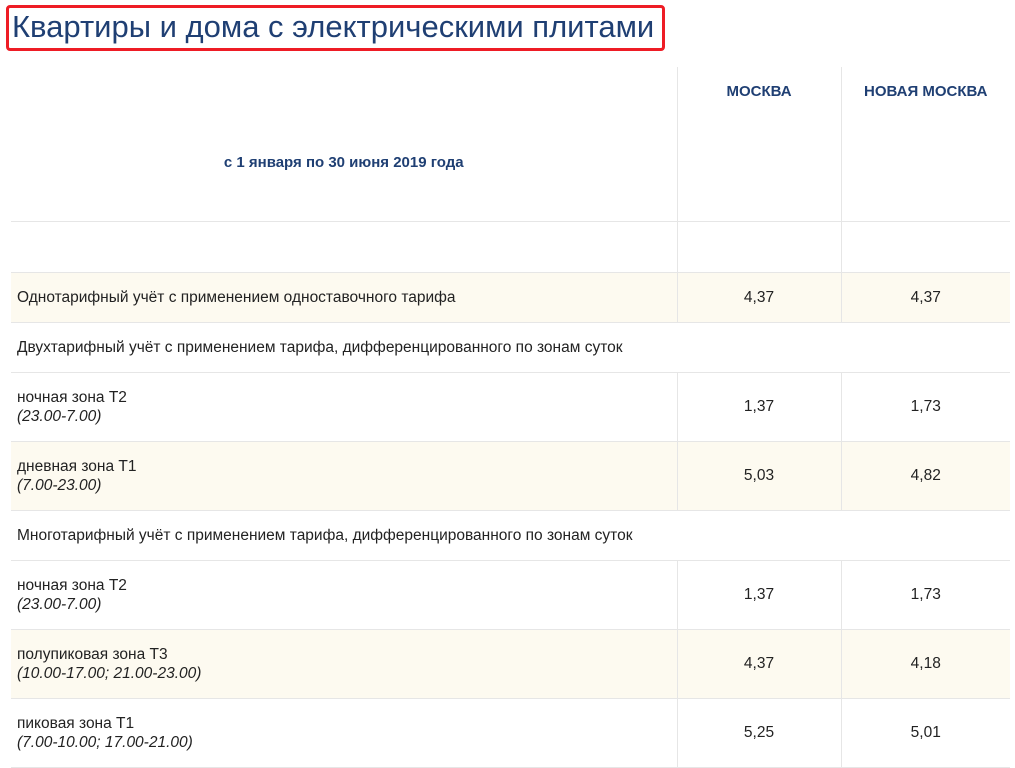 This screenshot has width=1015, height=768. I want to click on page-title: Квартиры и дома с электрическими плитами, so click(333, 26).